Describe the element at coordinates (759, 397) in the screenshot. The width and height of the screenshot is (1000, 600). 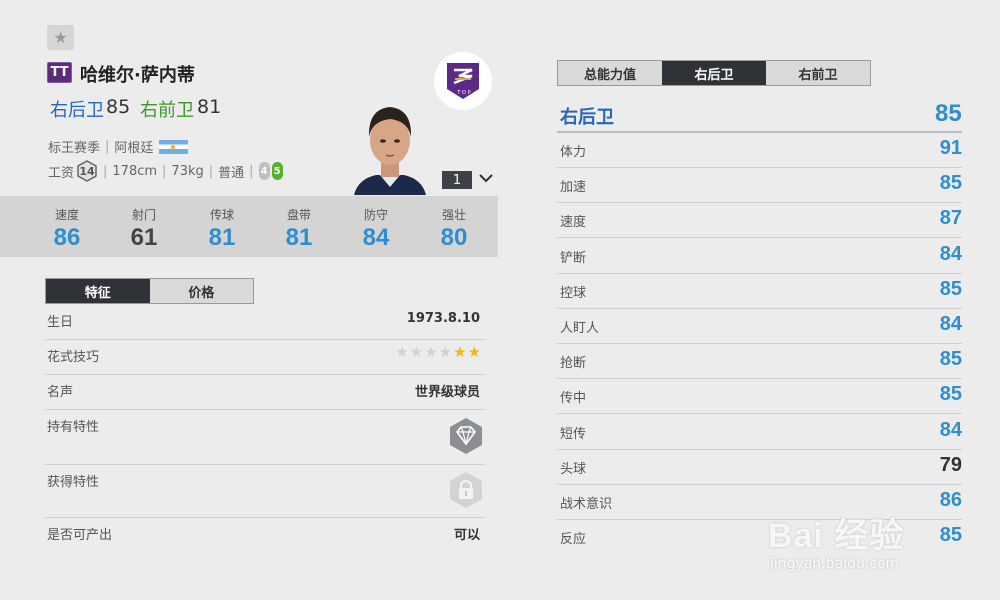
I see `attribute-row: 传中 85` at that location.